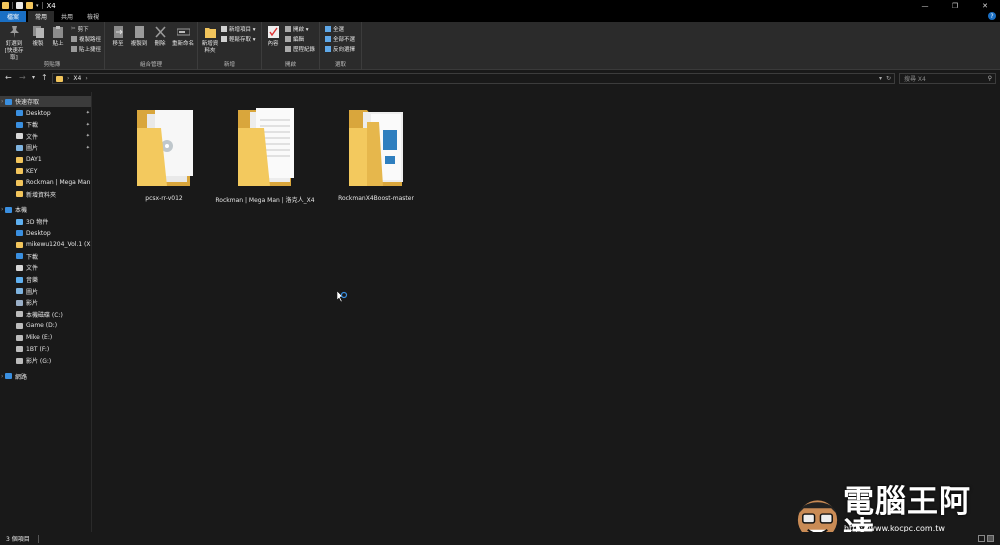 The image size is (1000, 545). Describe the element at coordinates (880, 78) in the screenshot. I see `address-dropdown-icon: ▾` at that location.